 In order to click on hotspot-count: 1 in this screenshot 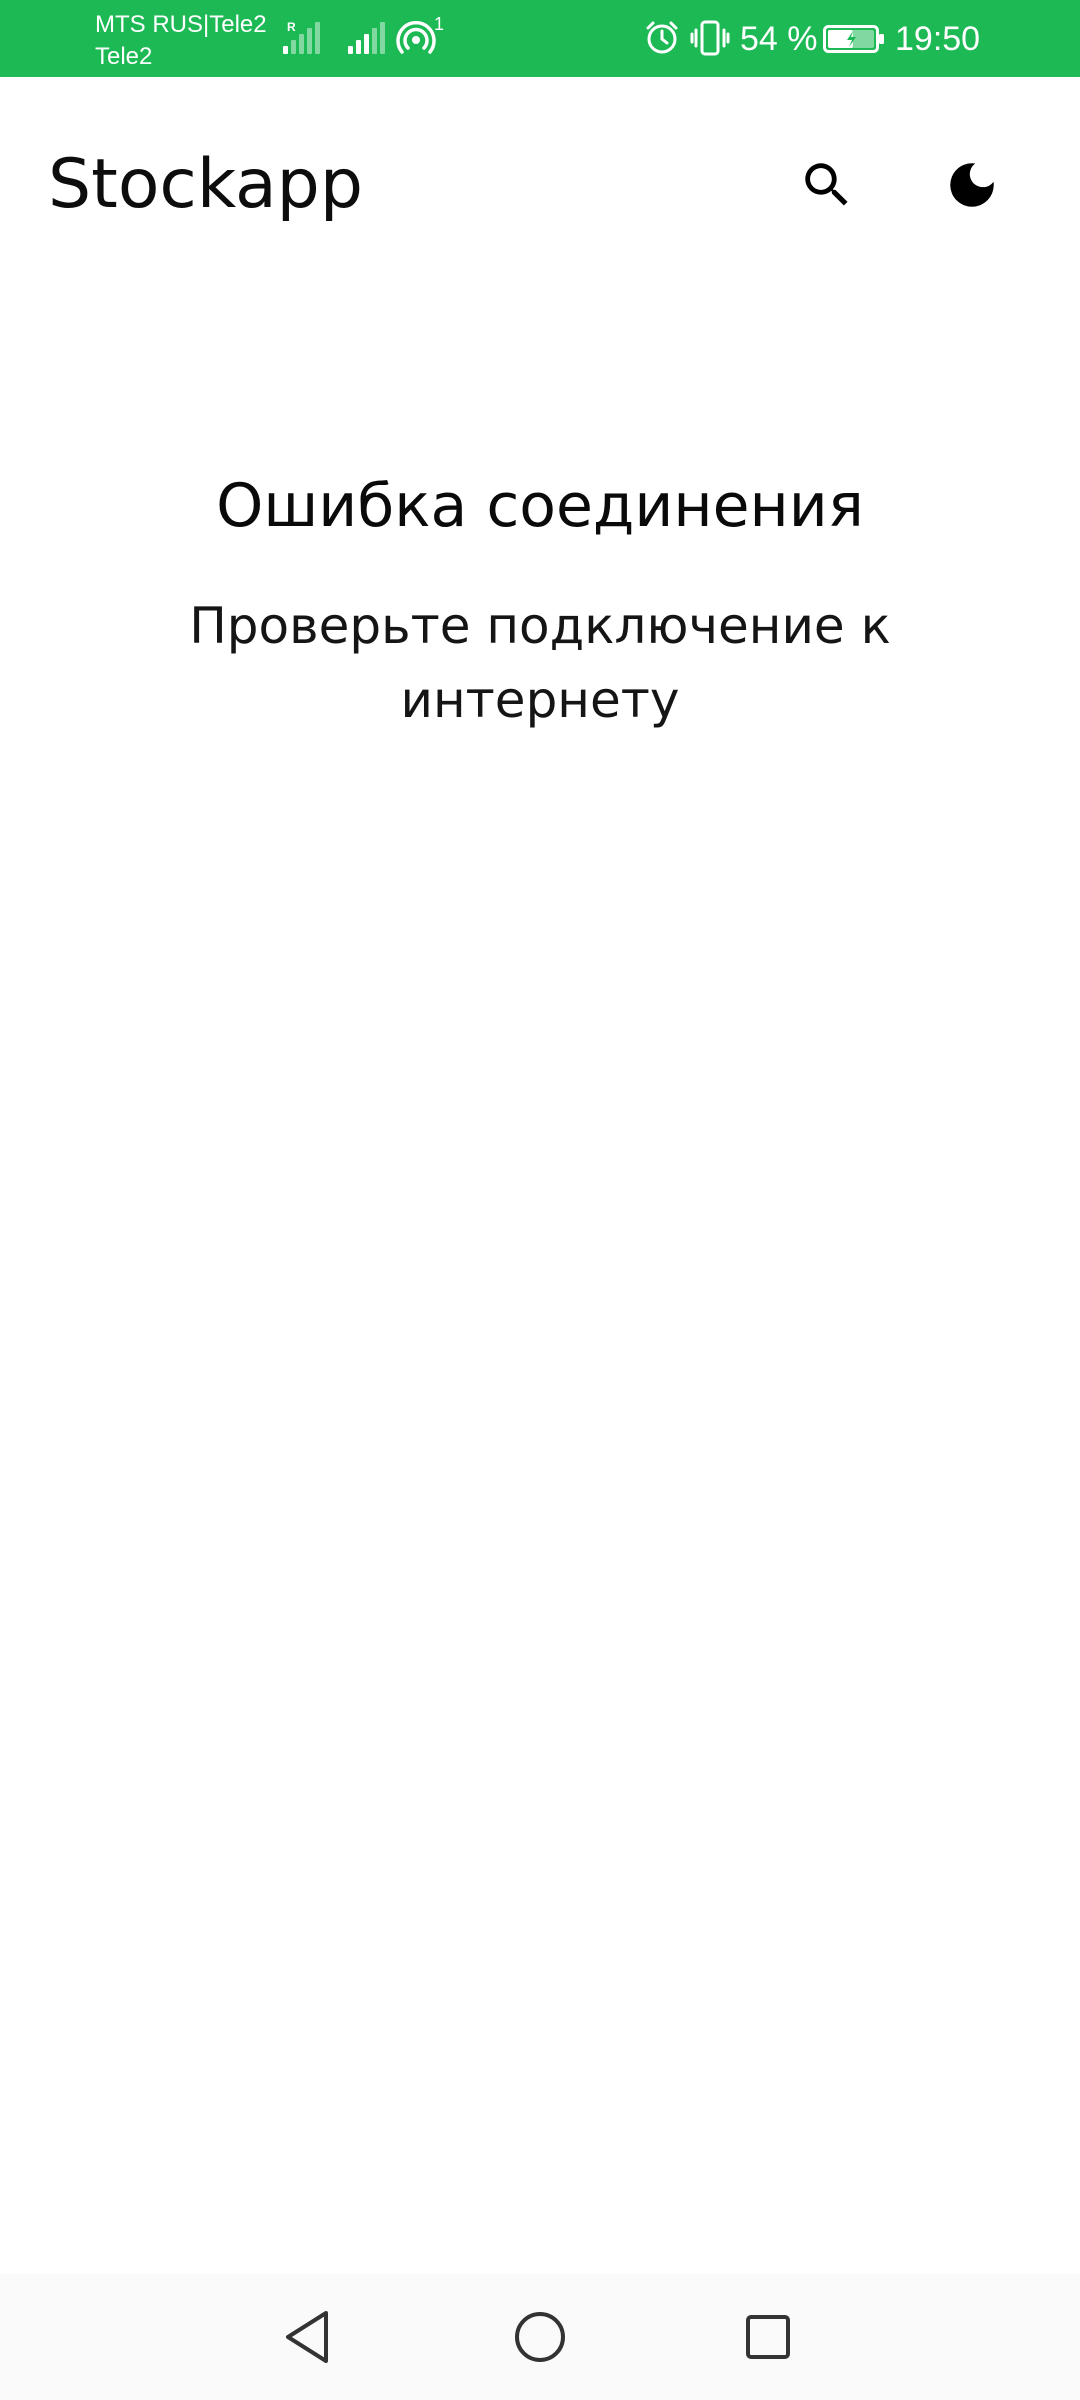, I will do `click(439, 24)`.